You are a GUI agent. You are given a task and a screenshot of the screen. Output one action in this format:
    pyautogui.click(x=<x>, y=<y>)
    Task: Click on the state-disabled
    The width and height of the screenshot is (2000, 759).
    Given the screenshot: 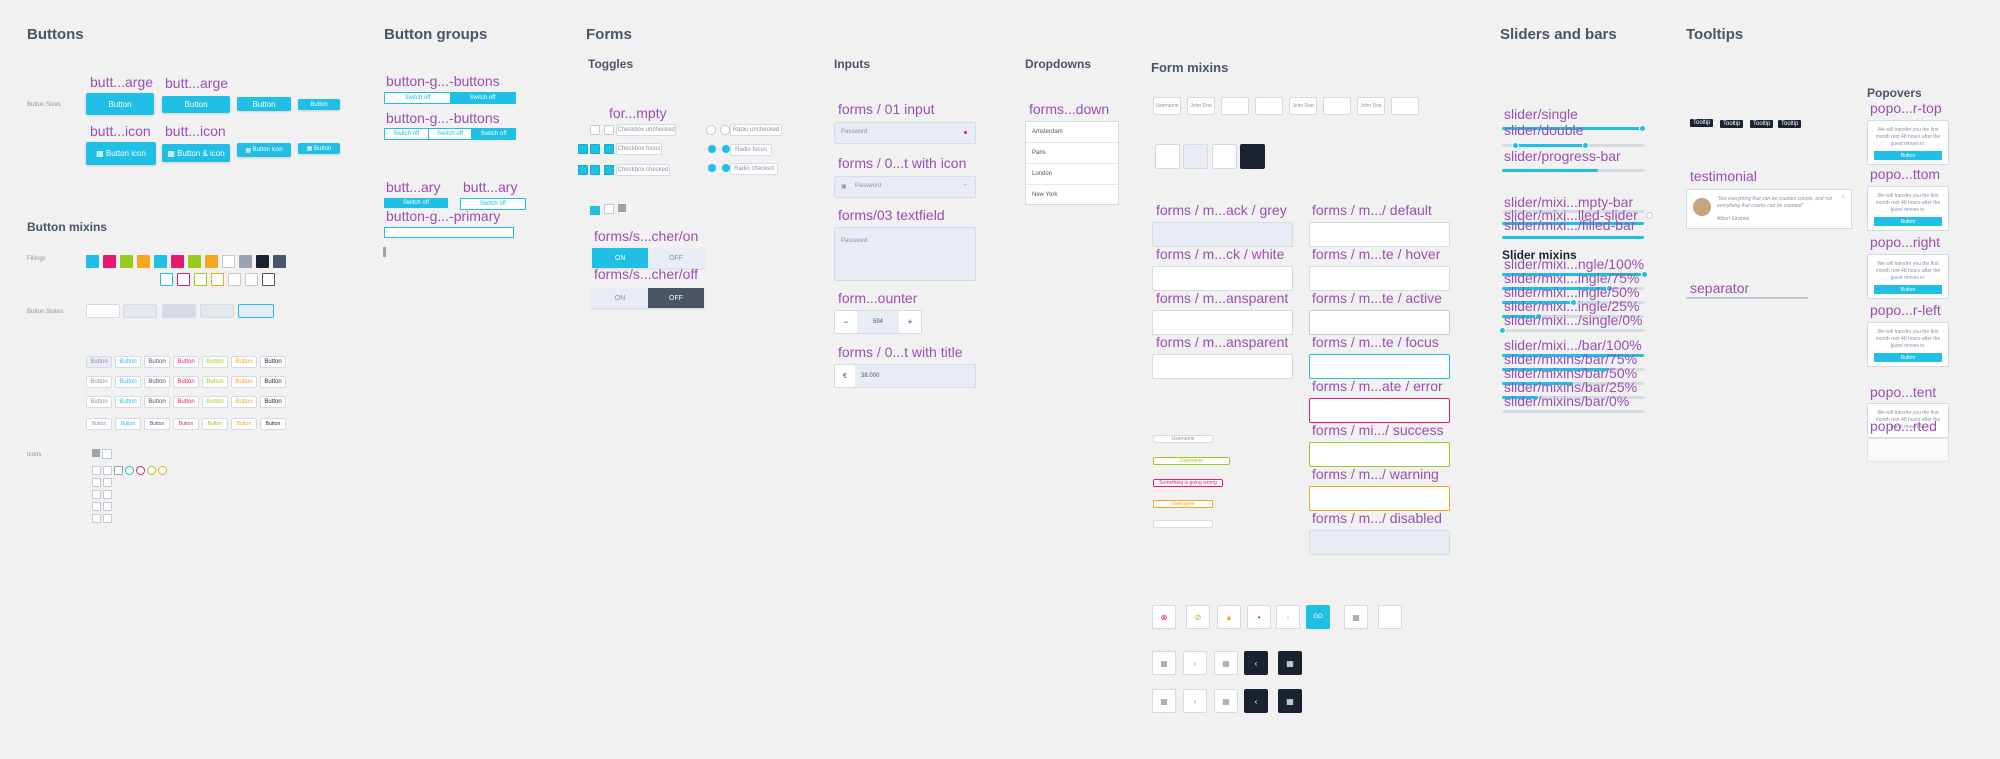 What is the action you would take?
    pyautogui.click(x=217, y=311)
    